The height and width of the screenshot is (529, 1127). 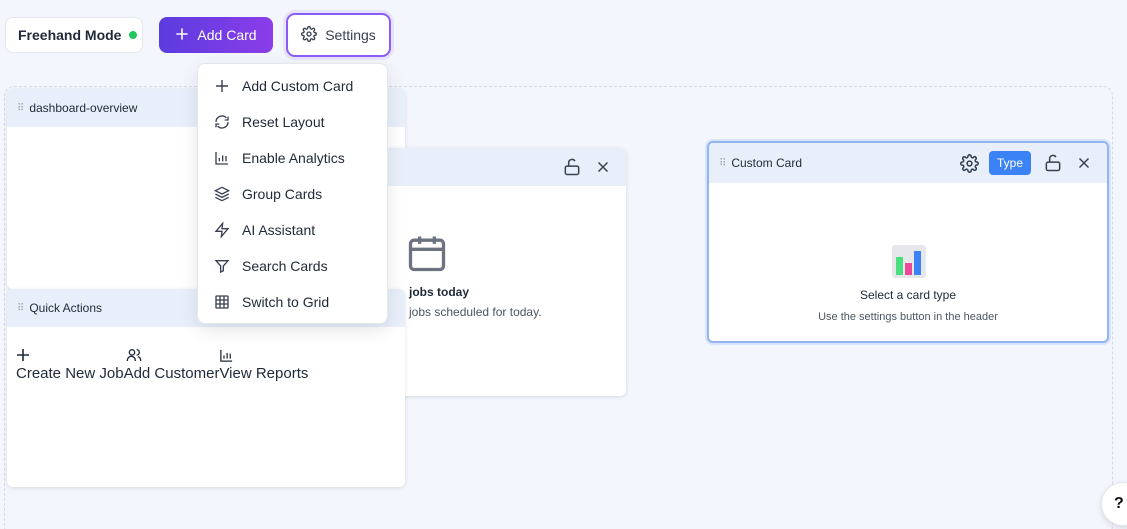 I want to click on zap-icon, so click(x=222, y=230).